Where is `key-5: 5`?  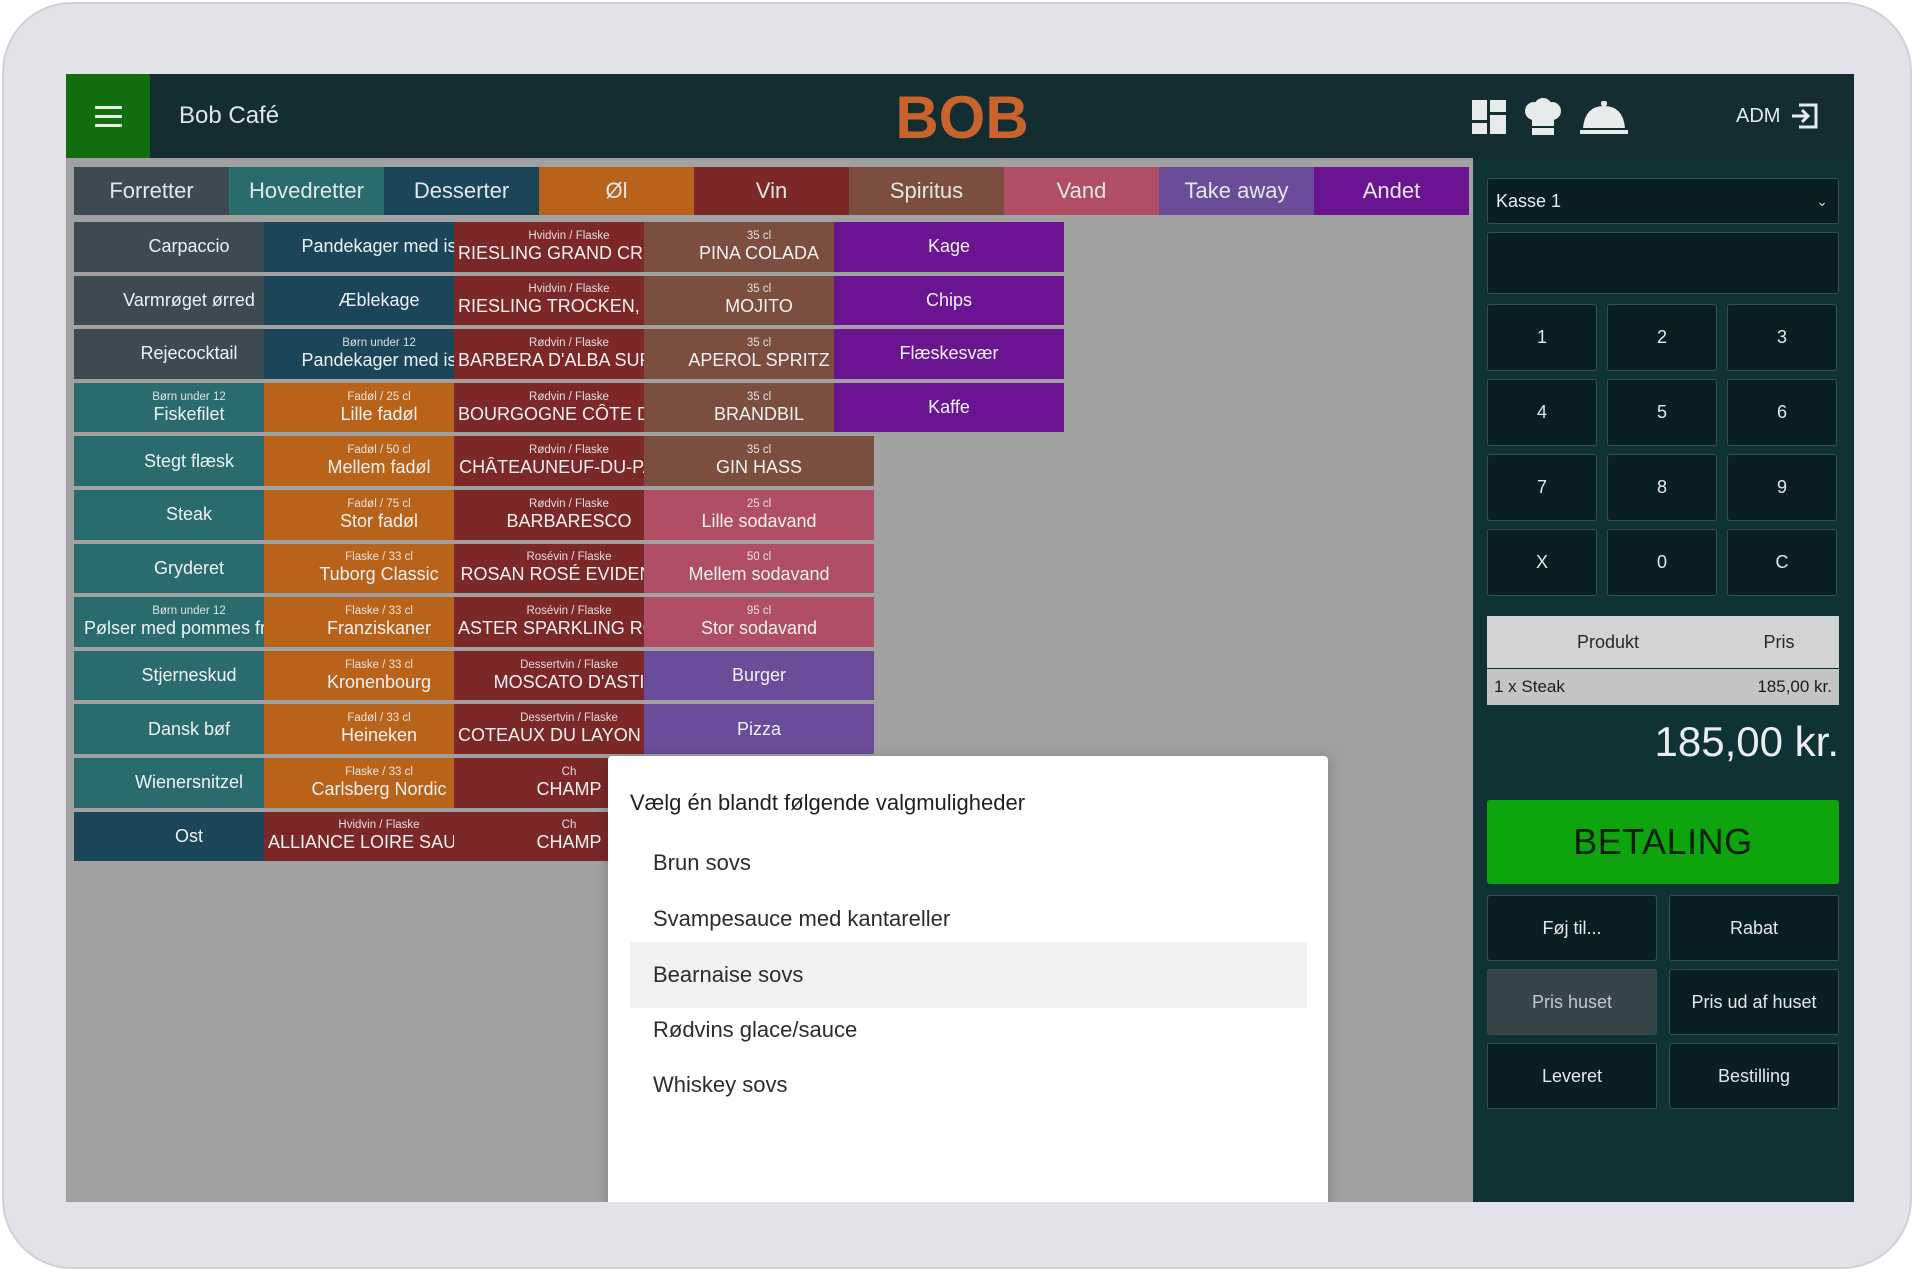
key-5: 5 is located at coordinates (1662, 412).